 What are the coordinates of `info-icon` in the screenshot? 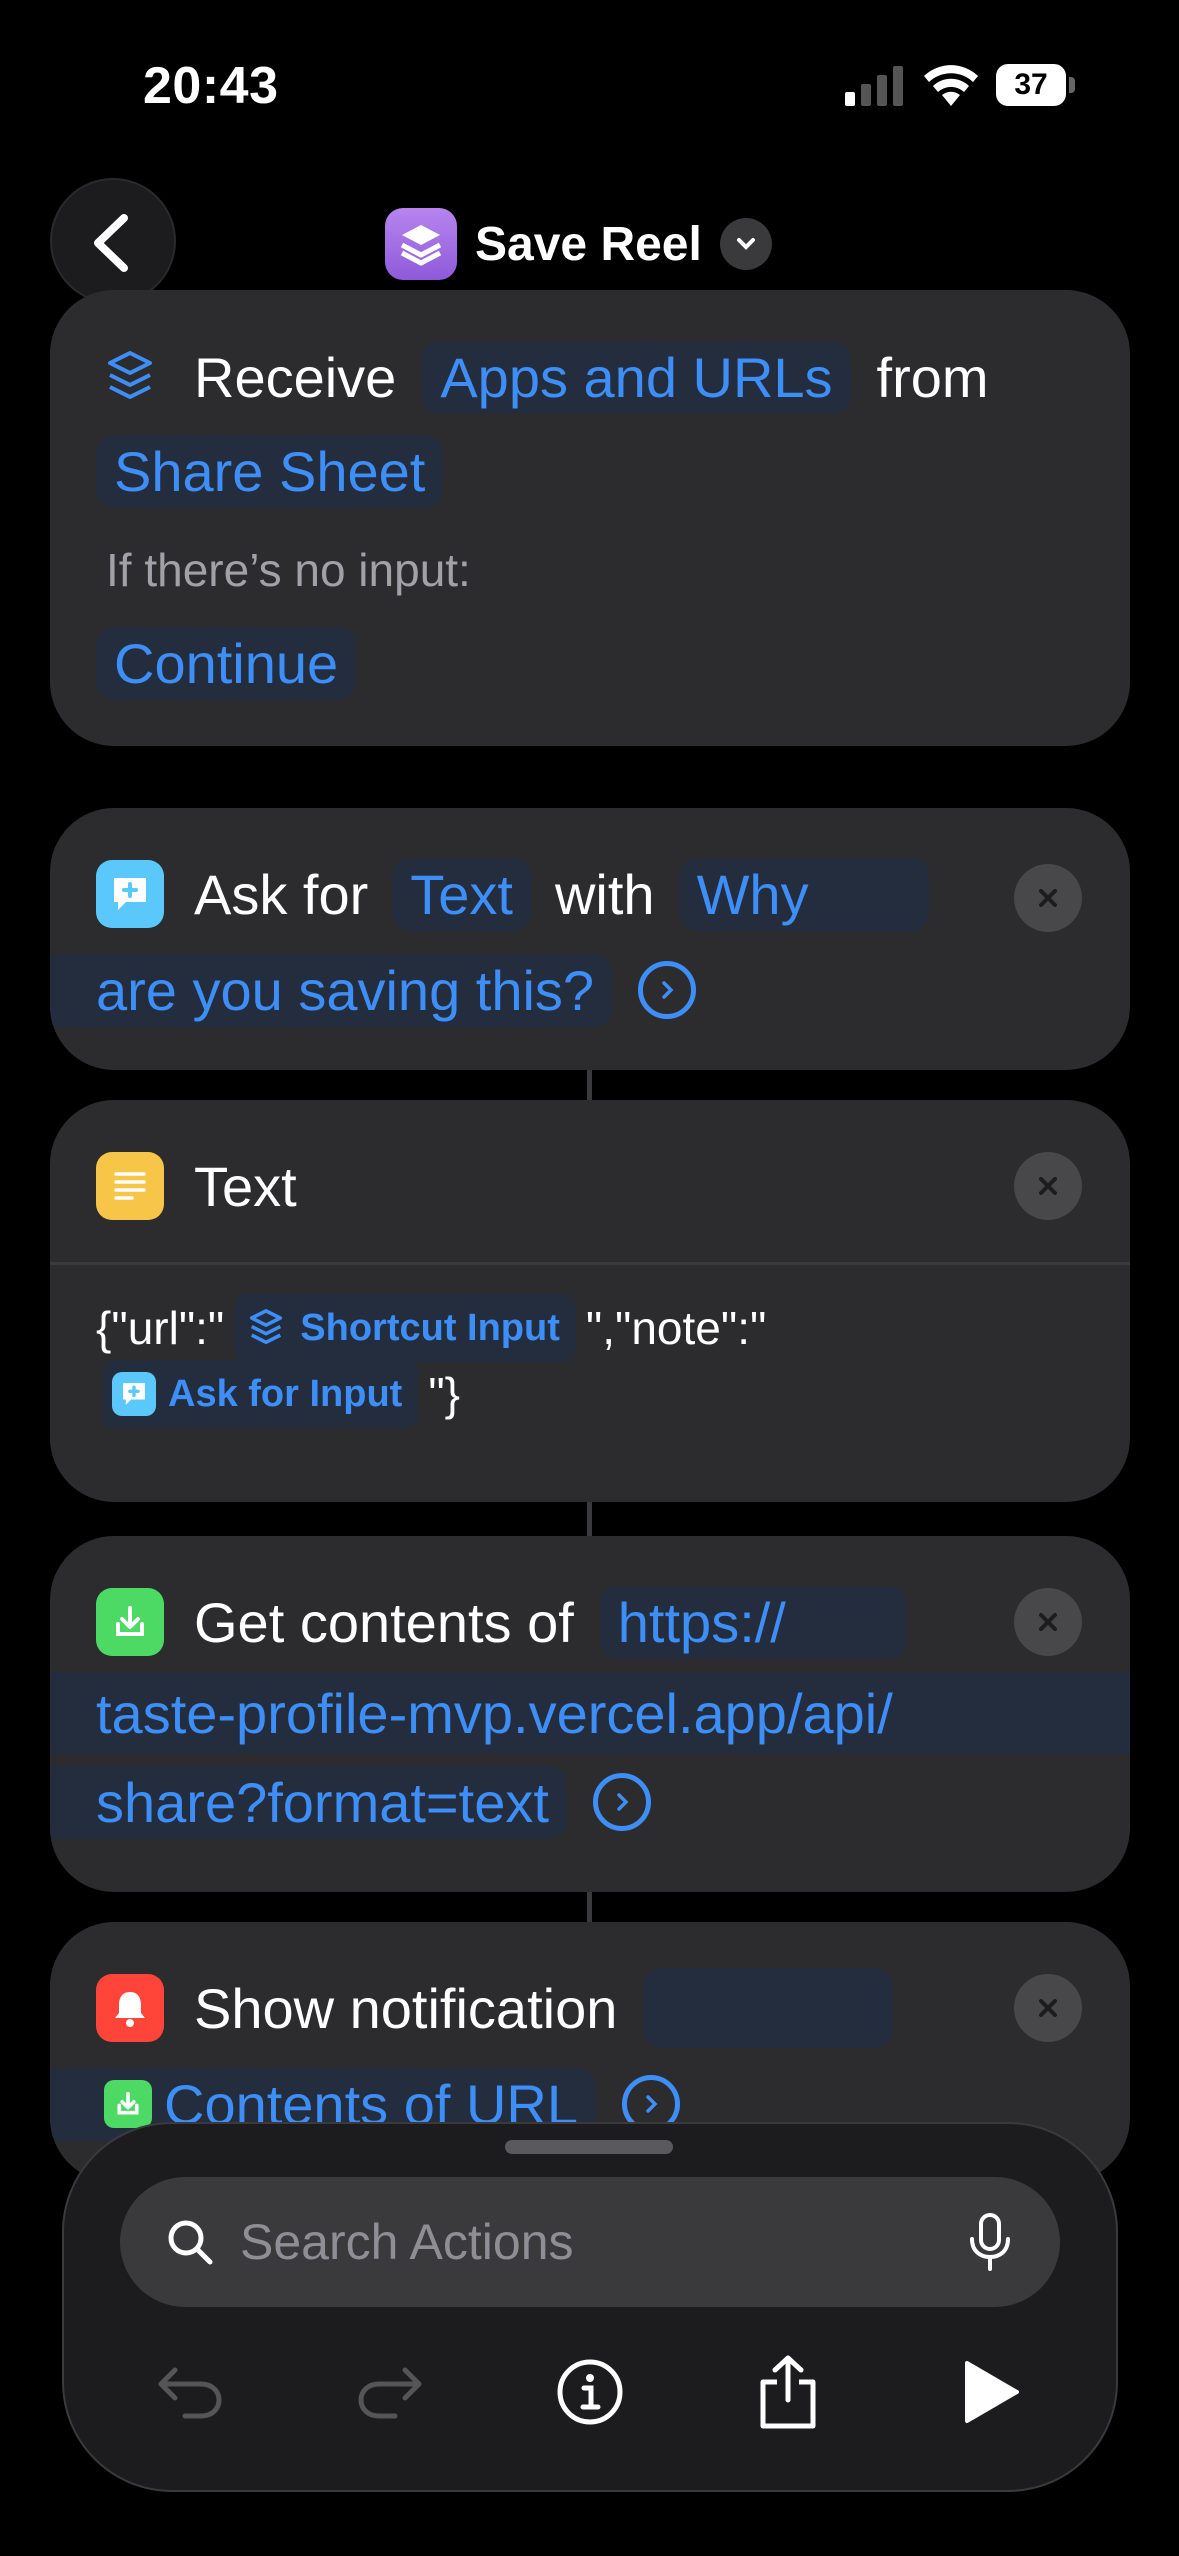 It's located at (590, 2392).